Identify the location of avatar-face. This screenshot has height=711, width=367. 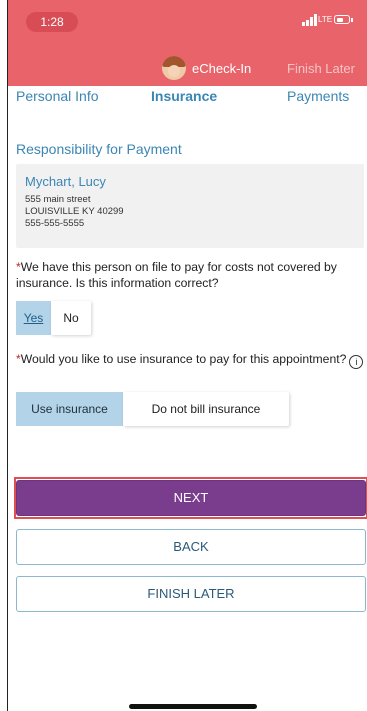
(174, 71).